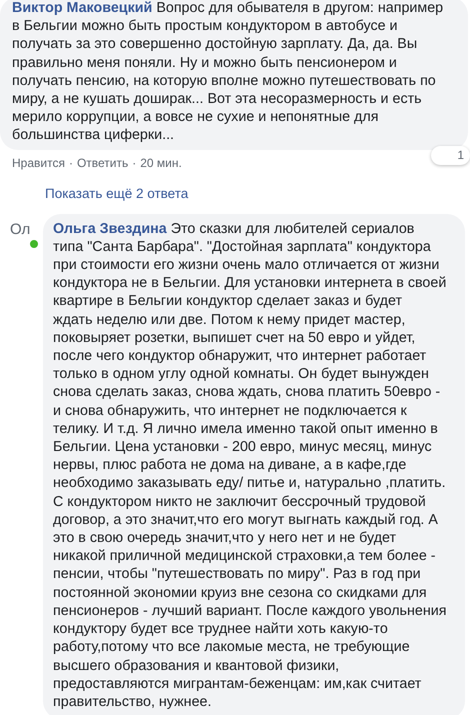  What do you see at coordinates (116, 193) in the screenshot?
I see `show-more-link: Показать ещё 2 ответа` at bounding box center [116, 193].